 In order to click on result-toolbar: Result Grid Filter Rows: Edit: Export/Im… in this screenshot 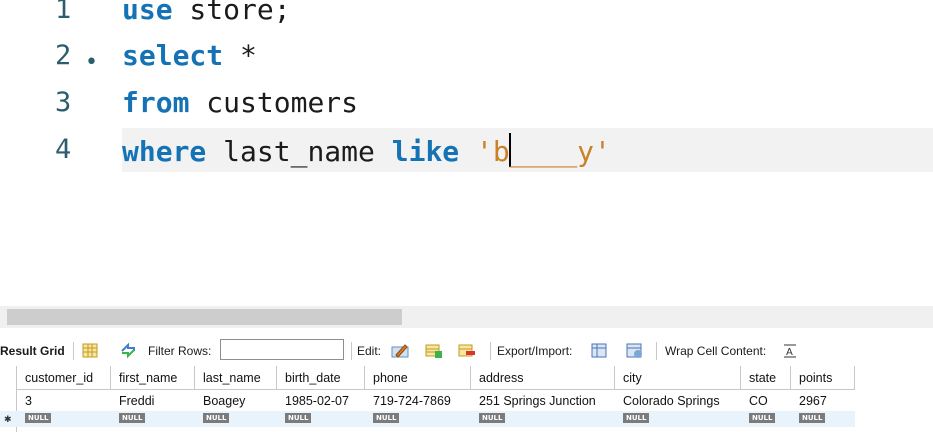, I will do `click(466, 351)`.